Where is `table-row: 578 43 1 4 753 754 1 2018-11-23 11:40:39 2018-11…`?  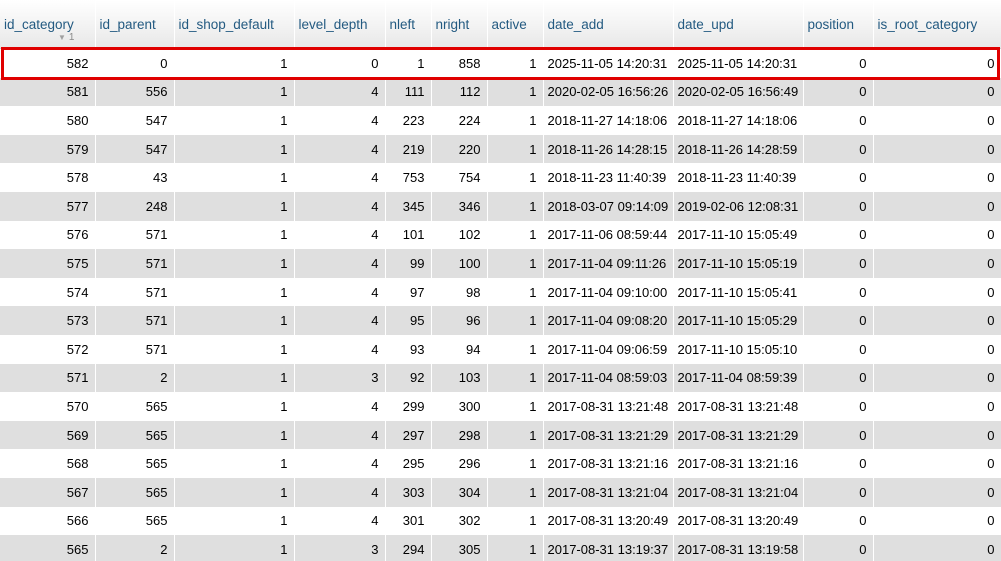 table-row: 578 43 1 4 753 754 1 2018-11-23 11:40:39 2018-11… is located at coordinates (500, 177).